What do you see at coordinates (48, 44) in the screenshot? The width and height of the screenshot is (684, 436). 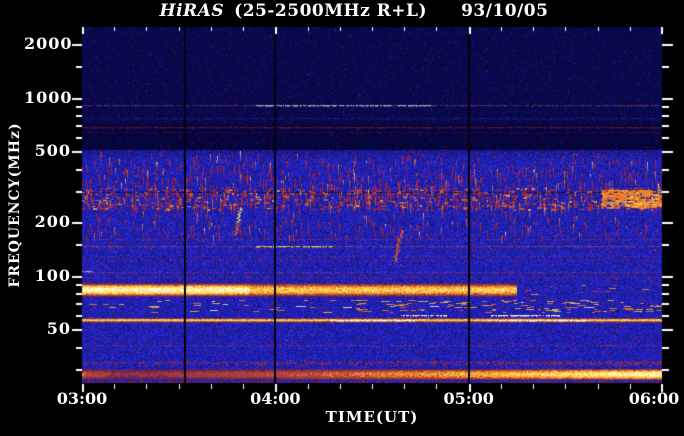 I see `y-tick-label: 2000` at bounding box center [48, 44].